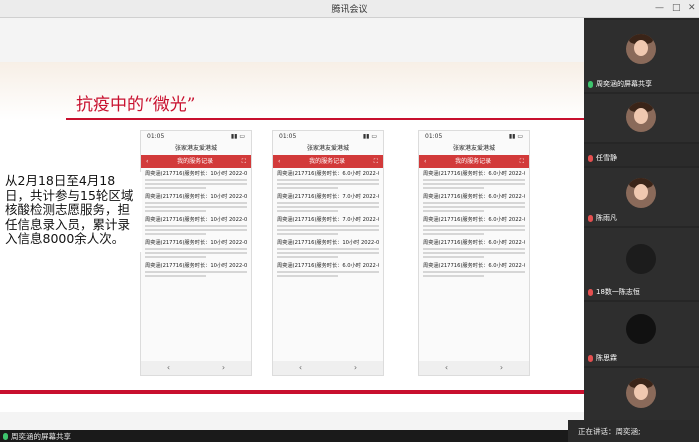  I want to click on list-item: 周奕涵(217716)服务时长：10小时 2022-02-23 06:00, so click(196, 202).